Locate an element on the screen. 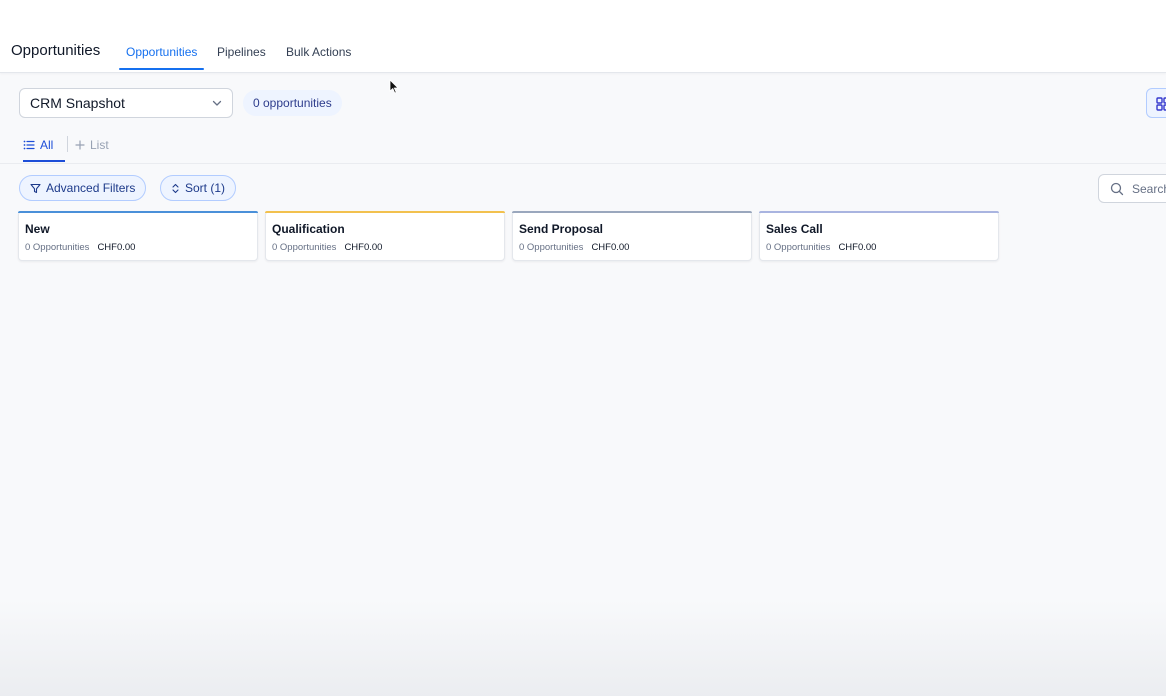 The width and height of the screenshot is (1166, 696). sort-label: Sort (1) is located at coordinates (205, 188).